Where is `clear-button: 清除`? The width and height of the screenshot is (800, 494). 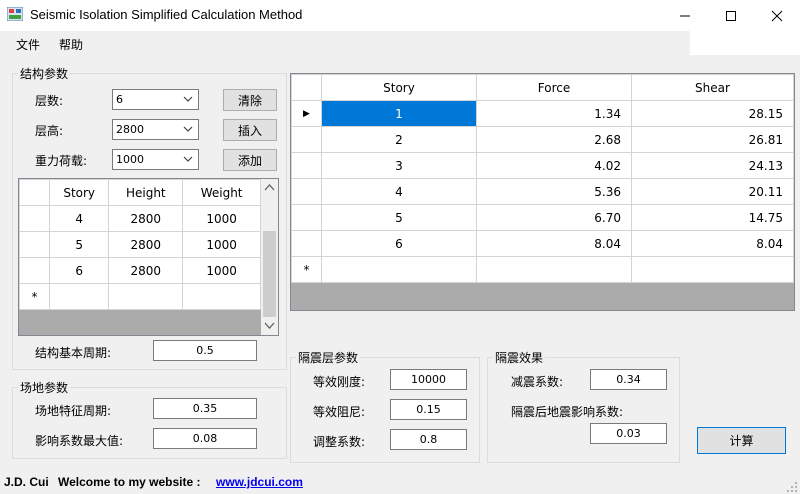
clear-button: 清除 is located at coordinates (250, 100).